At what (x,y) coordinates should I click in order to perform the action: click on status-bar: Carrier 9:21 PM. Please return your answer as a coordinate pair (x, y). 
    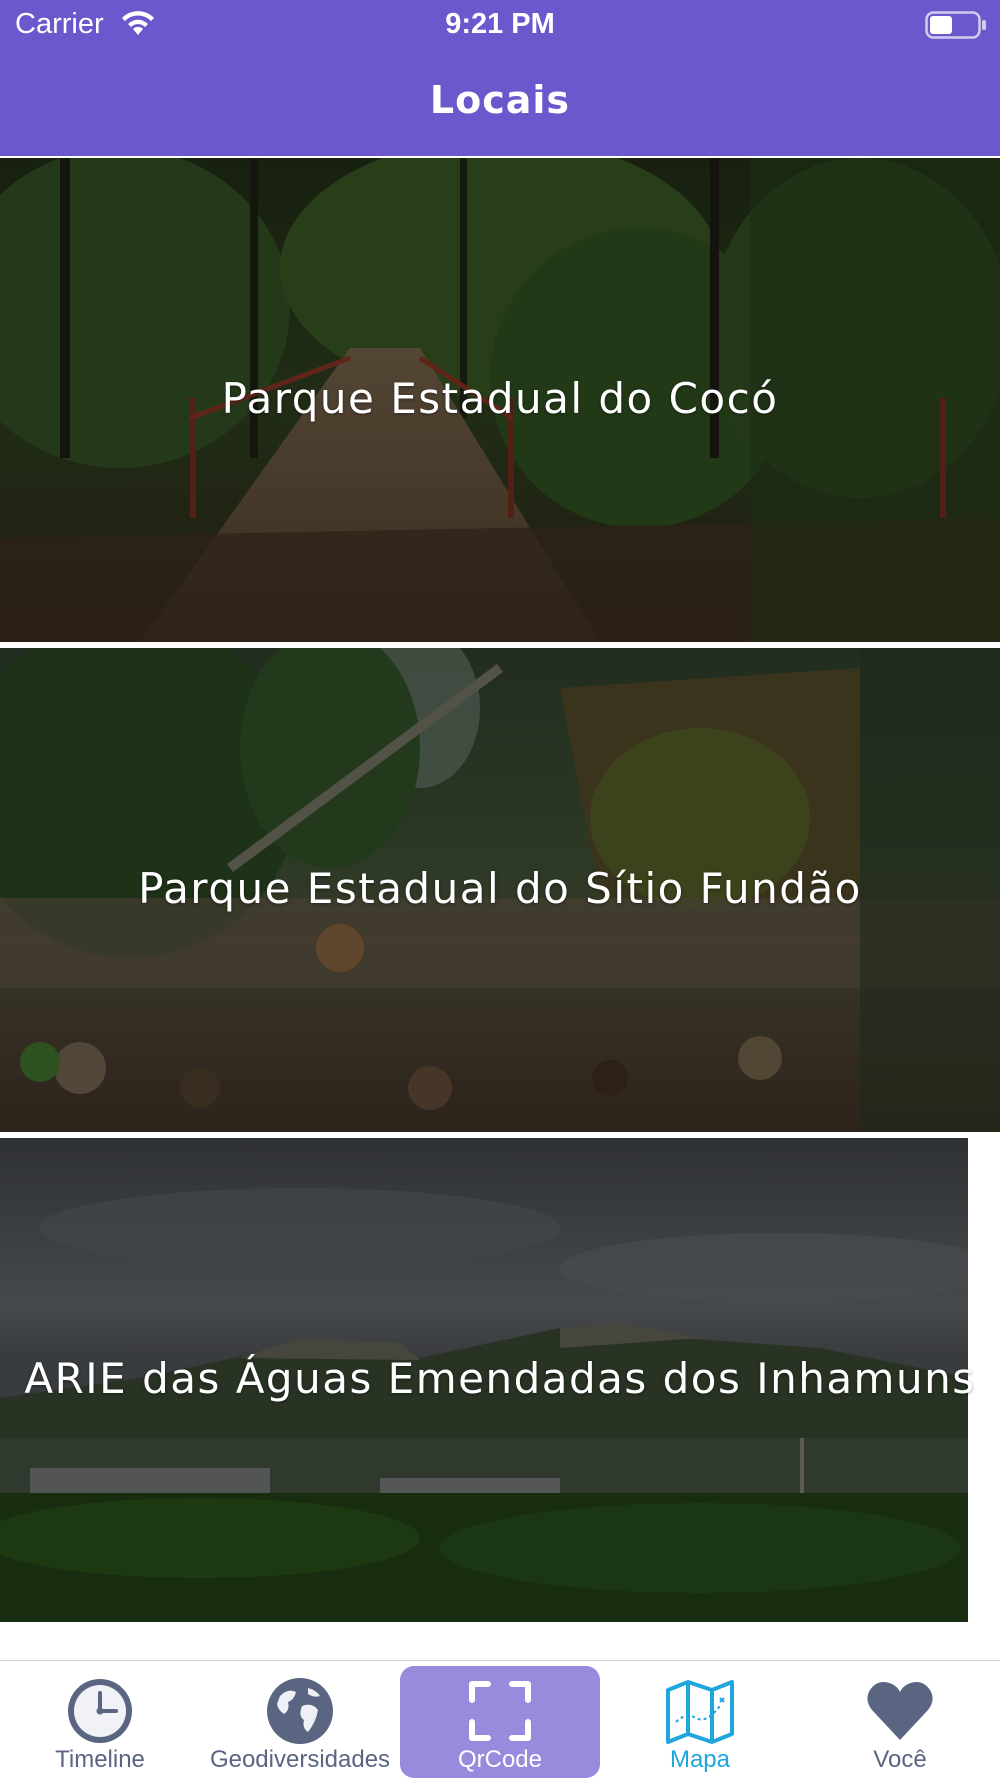
    Looking at the image, I should click on (500, 25).